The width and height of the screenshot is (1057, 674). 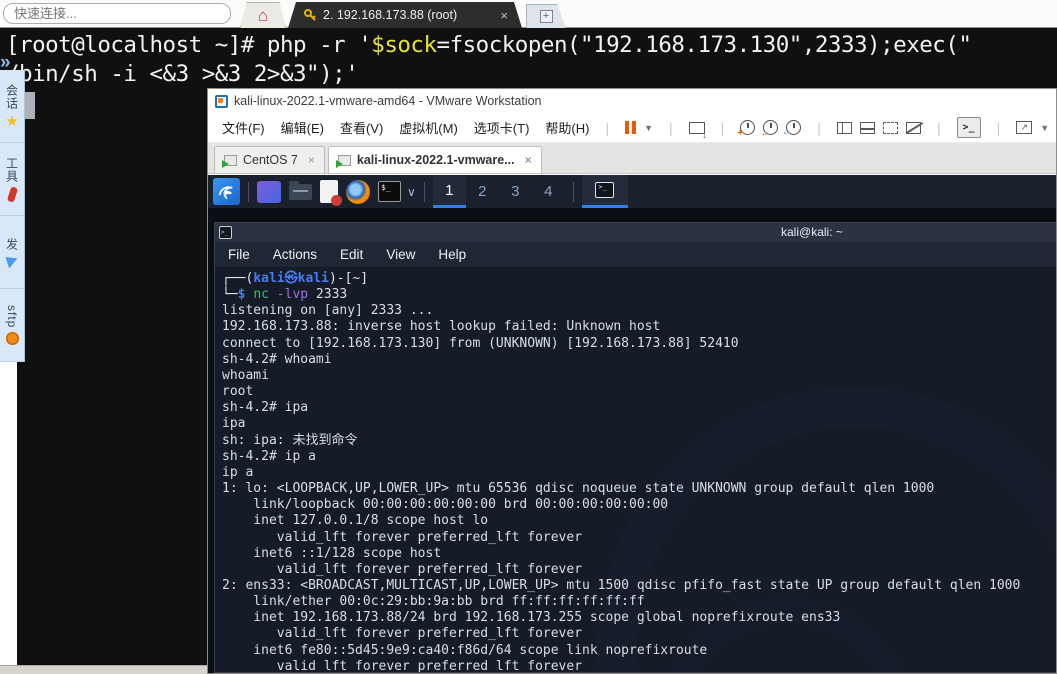 What do you see at coordinates (389, 191) in the screenshot?
I see `qterminal-launcher-icon: $_` at bounding box center [389, 191].